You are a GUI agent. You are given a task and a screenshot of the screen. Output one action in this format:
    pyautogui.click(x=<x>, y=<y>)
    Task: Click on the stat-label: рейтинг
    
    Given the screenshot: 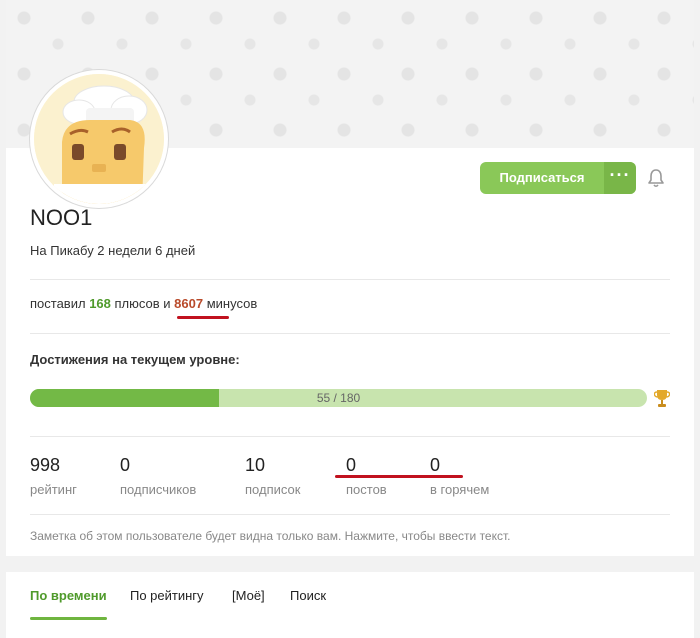 What is the action you would take?
    pyautogui.click(x=53, y=489)
    